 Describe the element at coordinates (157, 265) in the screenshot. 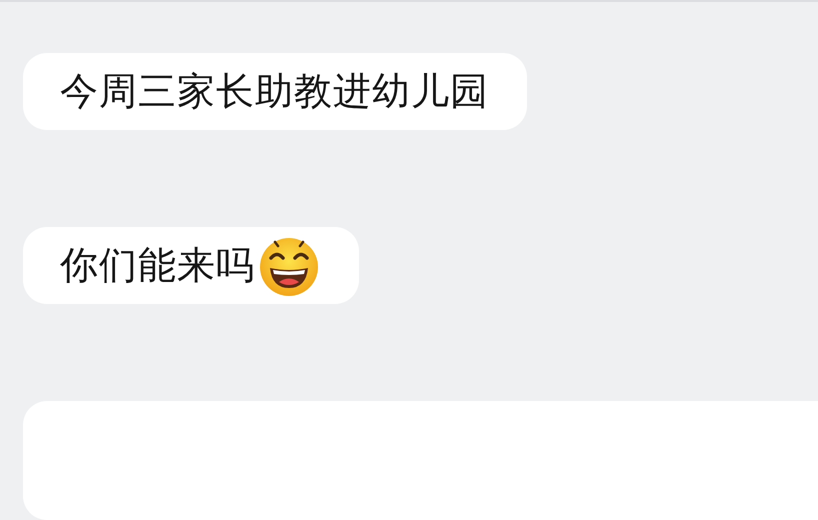

I see `message-text: 你们能来吗` at that location.